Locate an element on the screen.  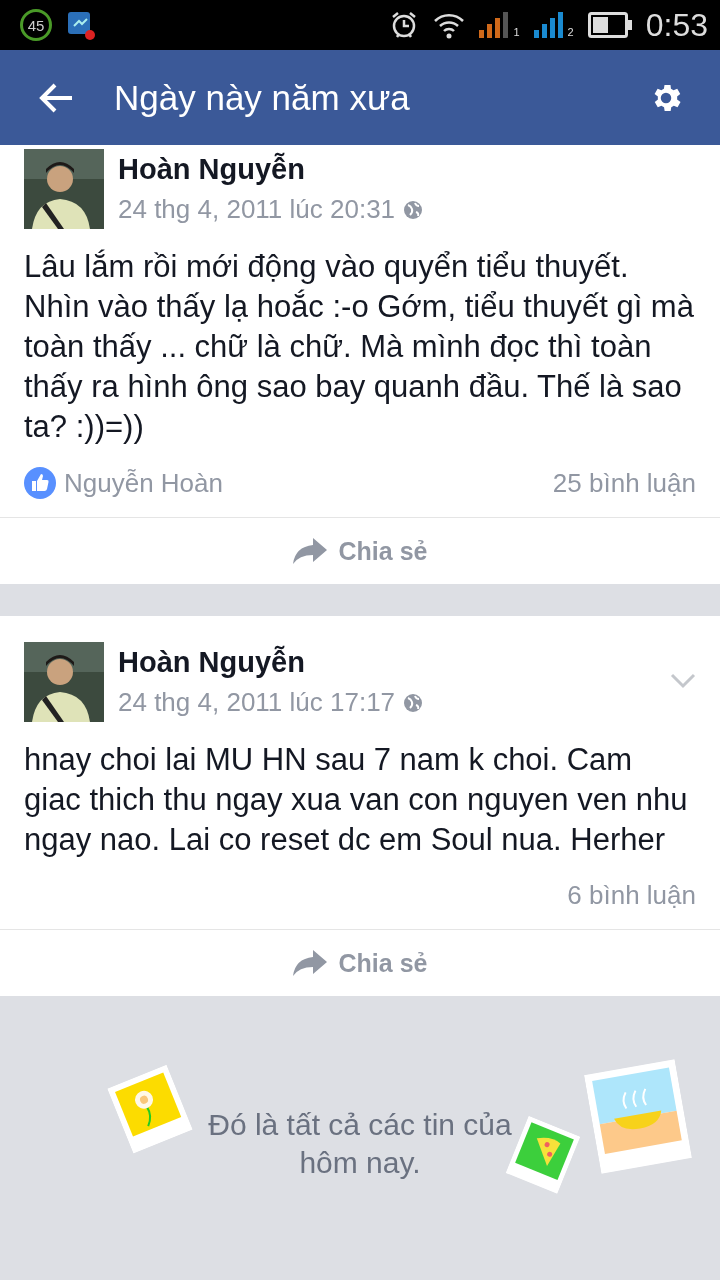
comments-count: 25 bình luận is located at coordinates (624, 483).